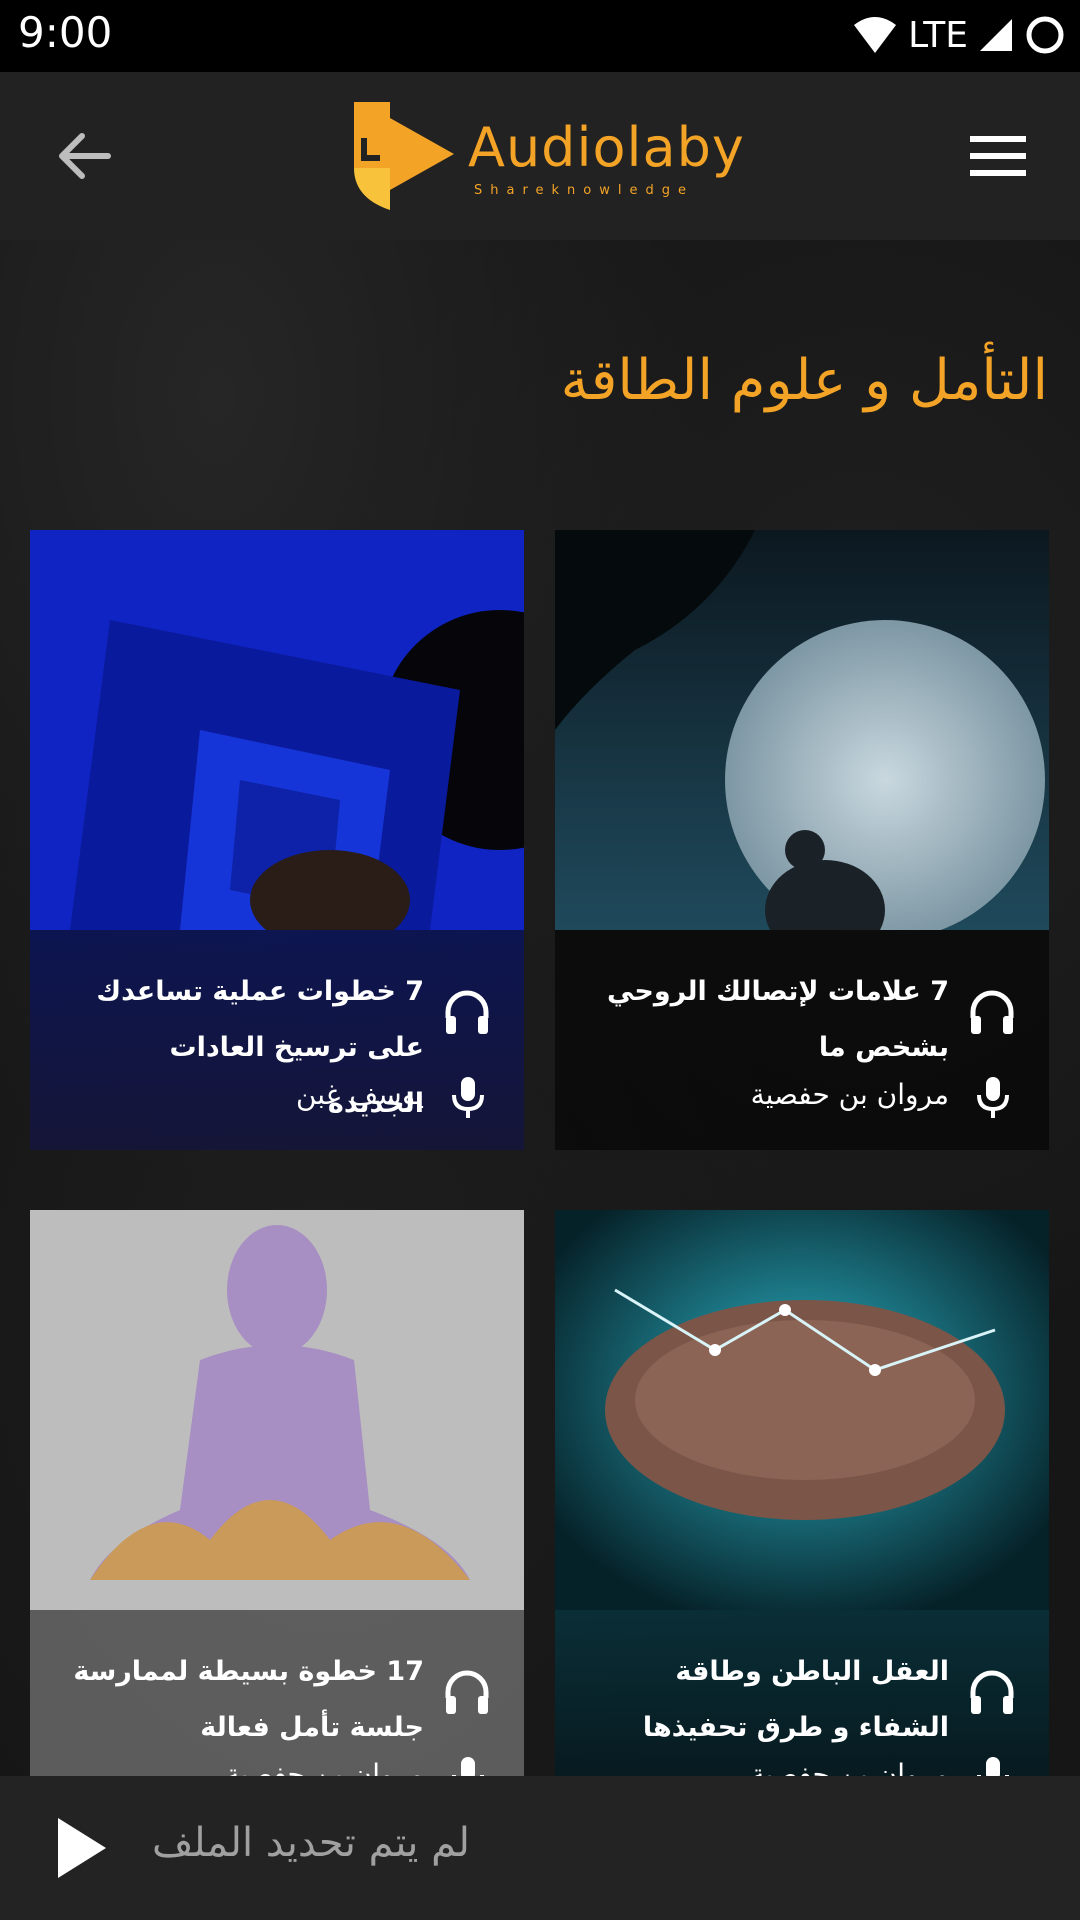 The width and height of the screenshot is (1080, 1920). I want to click on network-type: LTE, so click(938, 35).